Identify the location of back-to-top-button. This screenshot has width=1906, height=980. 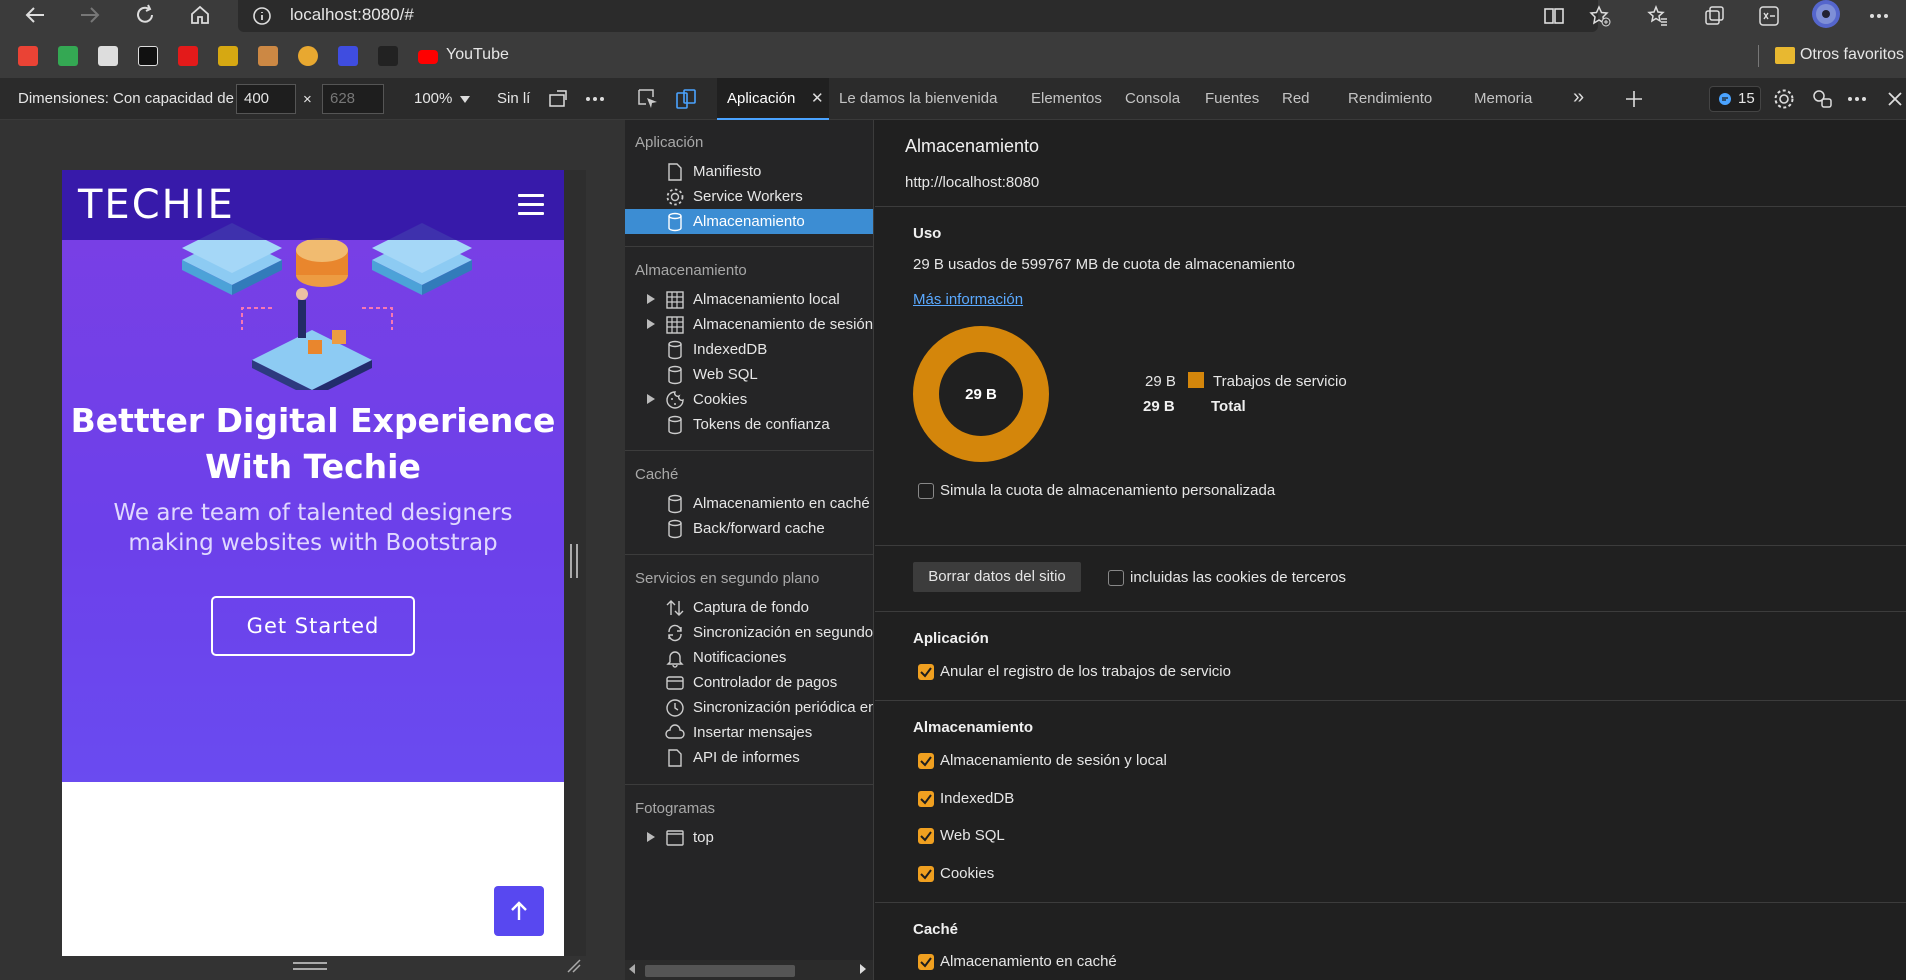
(519, 911).